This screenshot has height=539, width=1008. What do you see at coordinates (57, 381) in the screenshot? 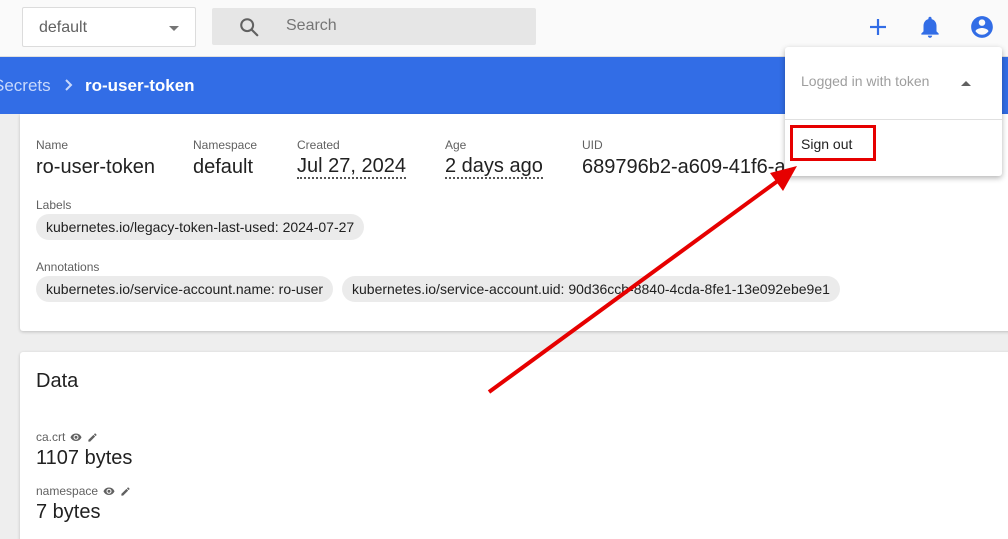
I see `data-section-title: Data` at bounding box center [57, 381].